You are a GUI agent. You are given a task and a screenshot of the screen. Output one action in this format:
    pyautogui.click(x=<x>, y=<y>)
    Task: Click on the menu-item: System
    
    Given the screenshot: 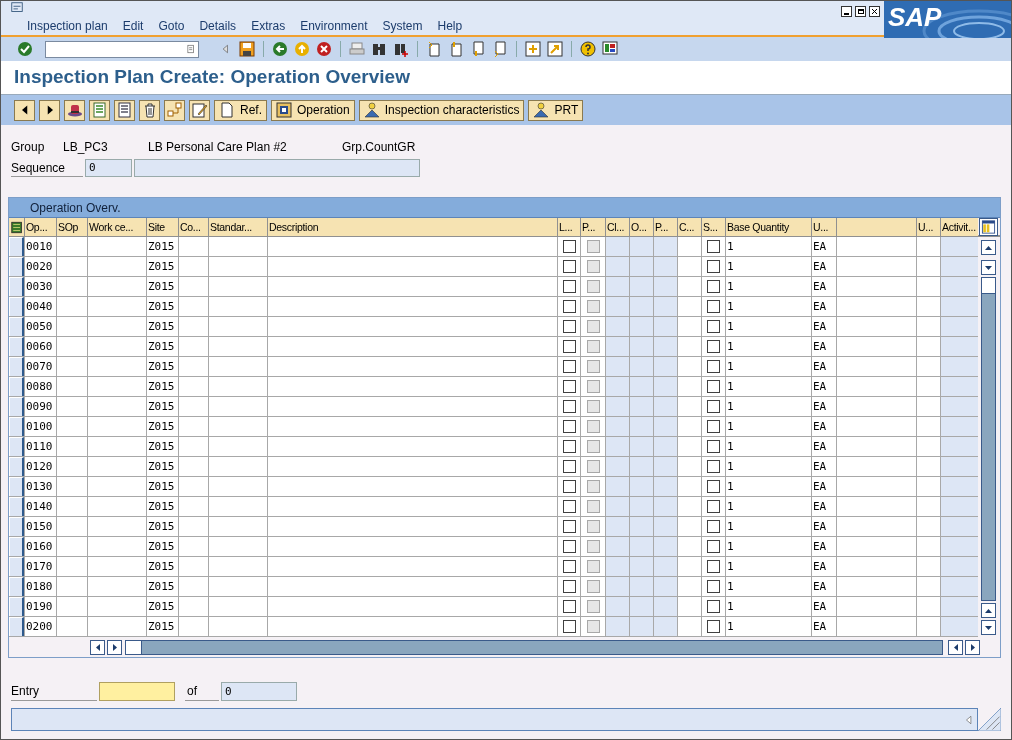 What is the action you would take?
    pyautogui.click(x=402, y=26)
    